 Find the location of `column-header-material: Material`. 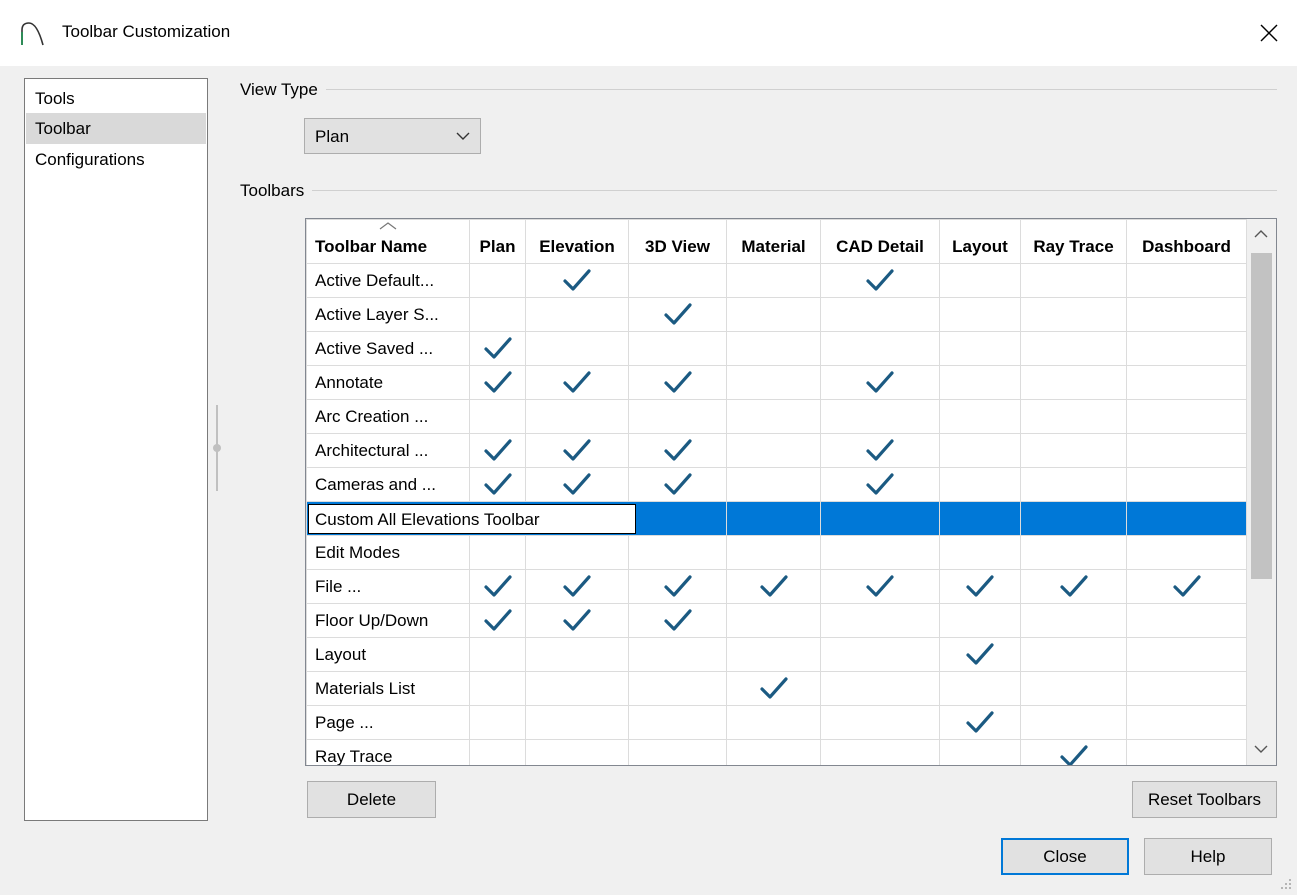

column-header-material: Material is located at coordinates (773, 241).